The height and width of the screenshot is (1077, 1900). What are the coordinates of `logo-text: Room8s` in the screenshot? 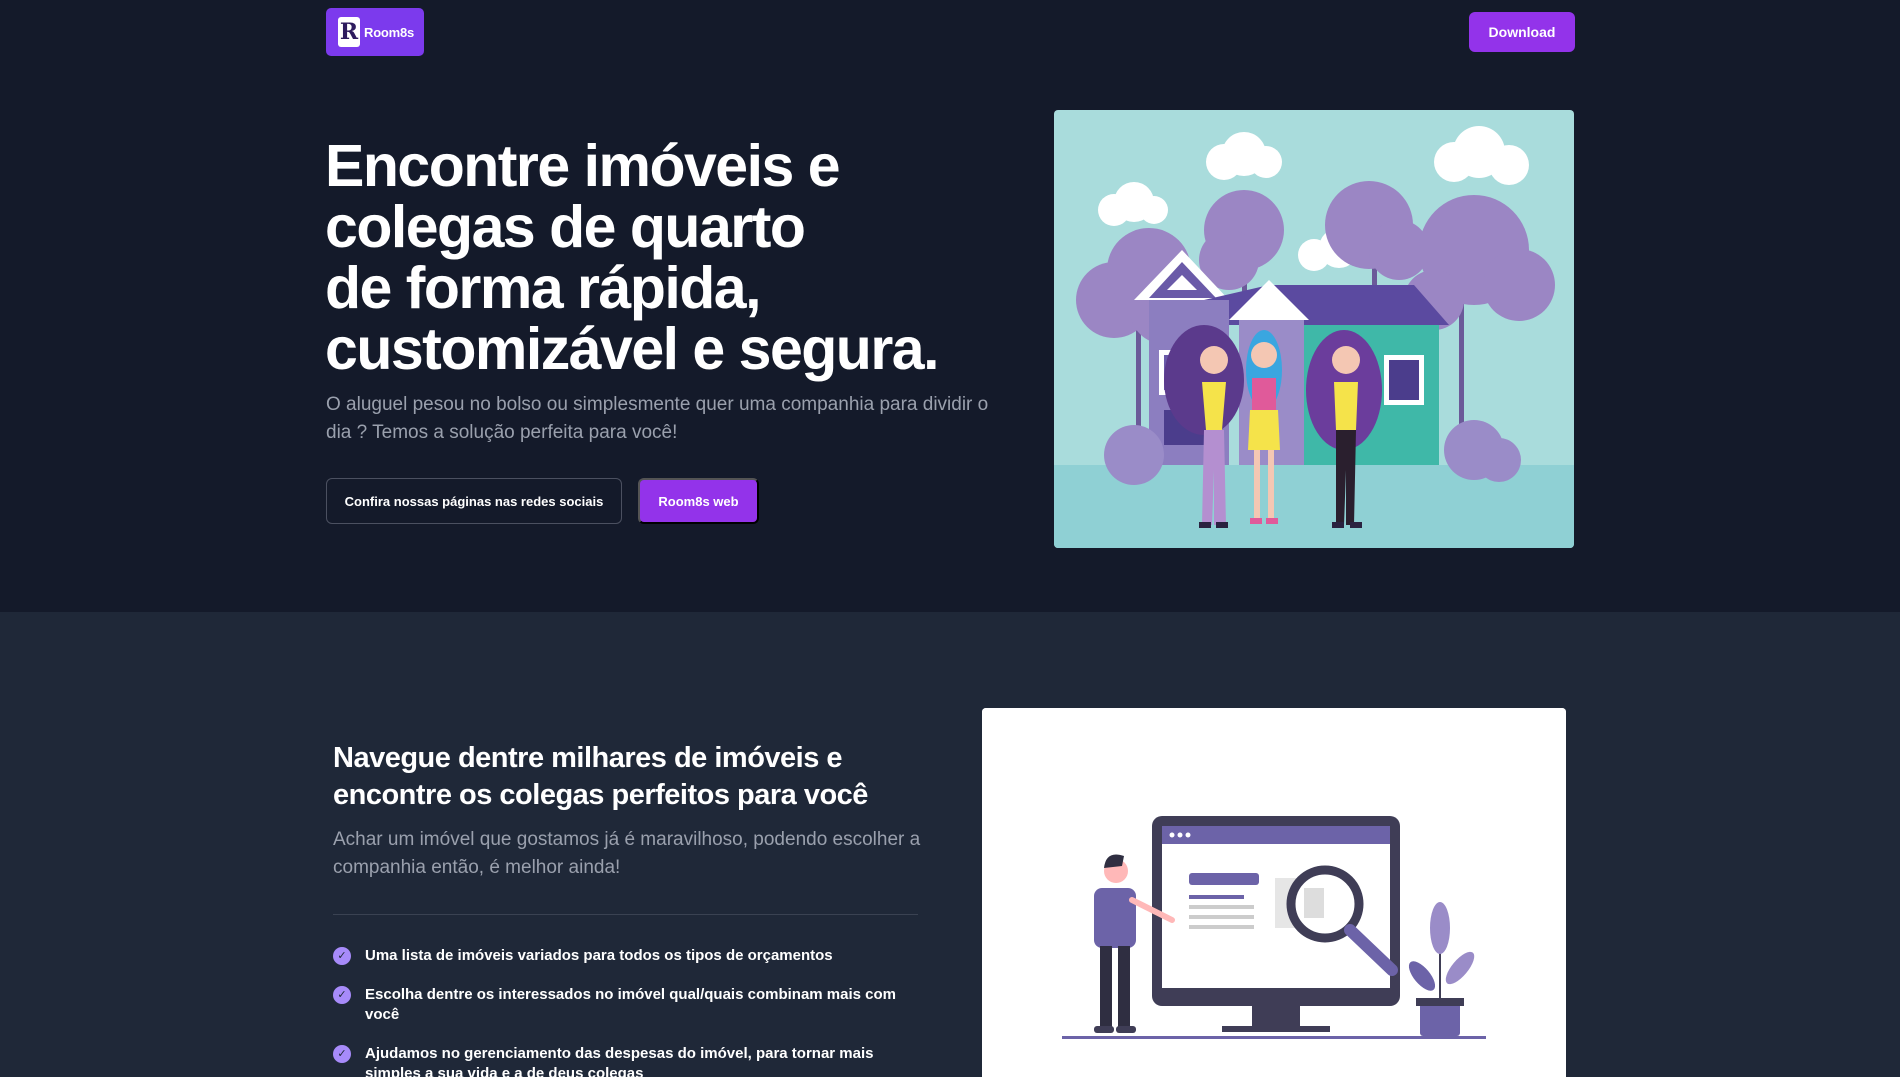 It's located at (389, 32).